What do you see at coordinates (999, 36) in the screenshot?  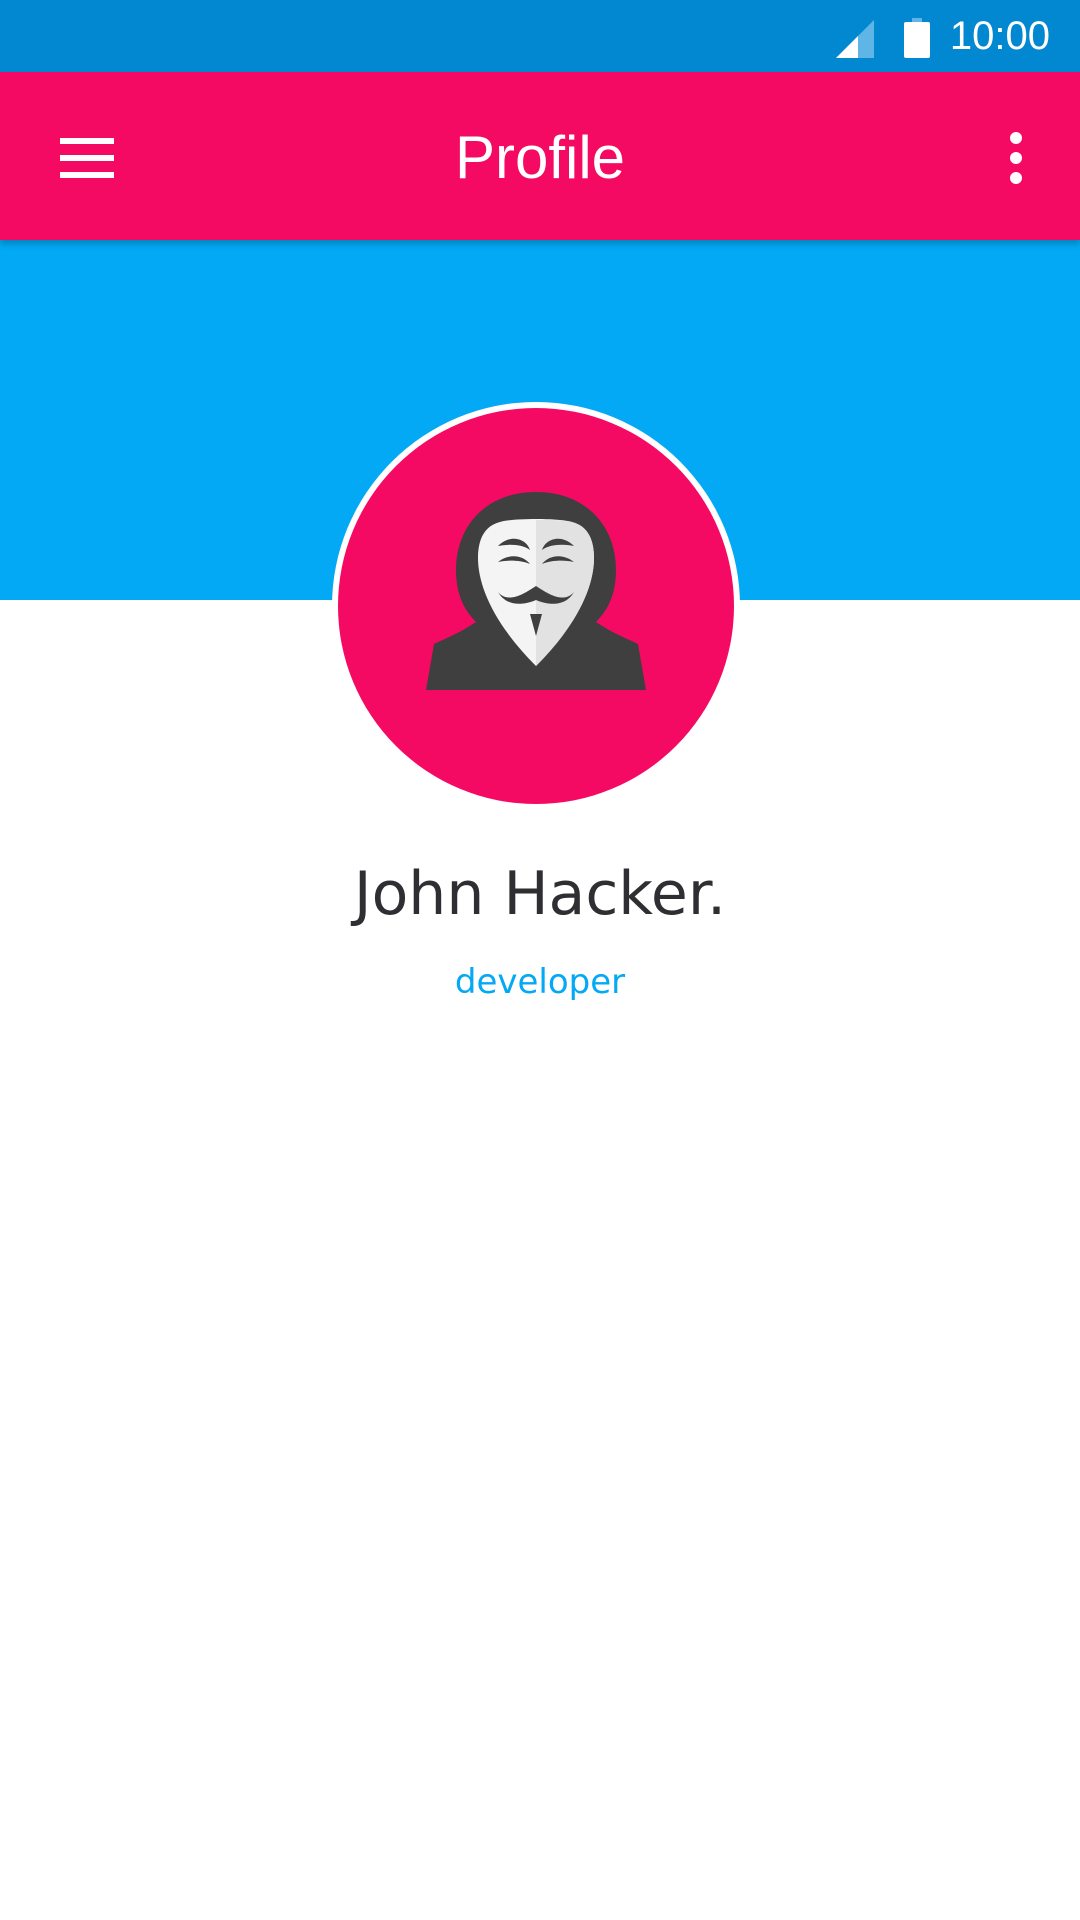 I see `status-time: 10:00` at bounding box center [999, 36].